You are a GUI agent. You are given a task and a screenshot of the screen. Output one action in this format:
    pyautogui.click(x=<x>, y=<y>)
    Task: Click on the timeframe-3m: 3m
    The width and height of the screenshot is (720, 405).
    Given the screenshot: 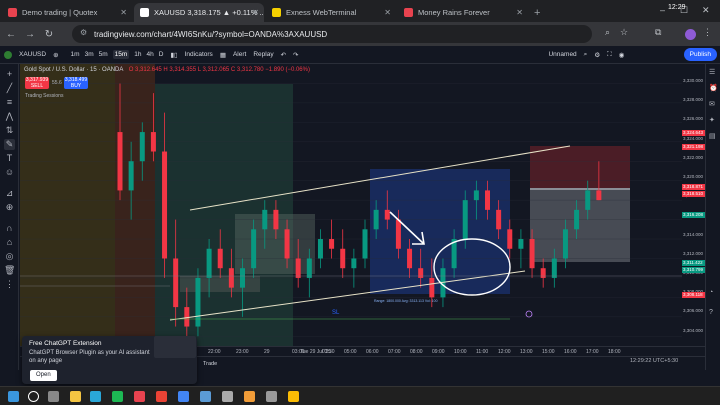 What is the action you would take?
    pyautogui.click(x=89, y=54)
    